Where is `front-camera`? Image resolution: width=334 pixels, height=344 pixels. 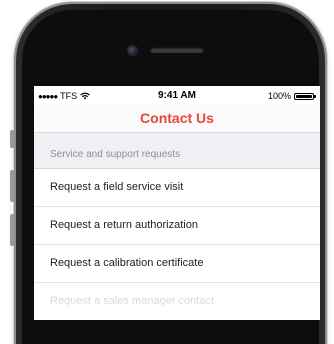 front-camera is located at coordinates (132, 50).